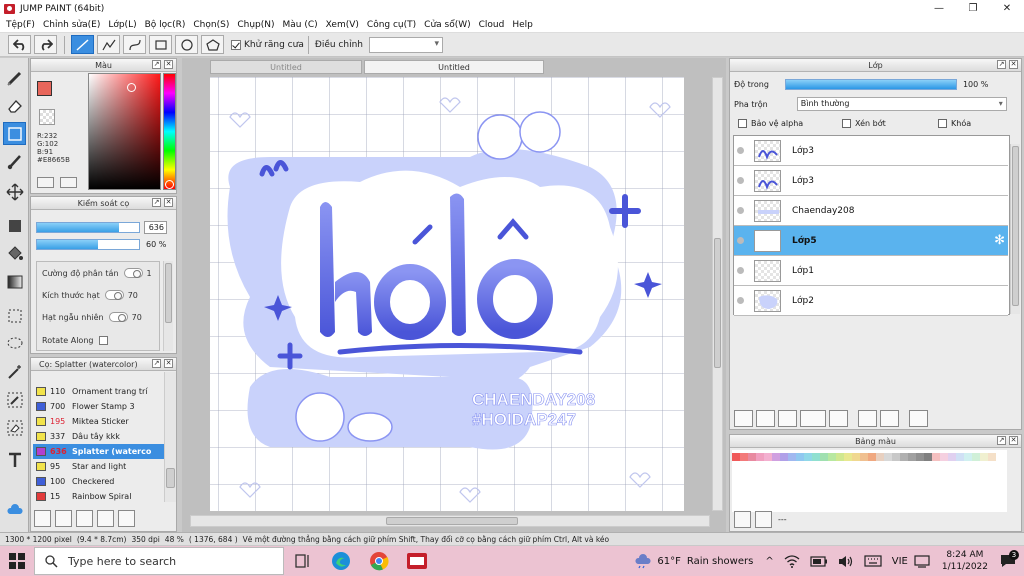 This screenshot has height=576, width=1024. What do you see at coordinates (63, 518) in the screenshot?
I see `new-brush-button` at bounding box center [63, 518].